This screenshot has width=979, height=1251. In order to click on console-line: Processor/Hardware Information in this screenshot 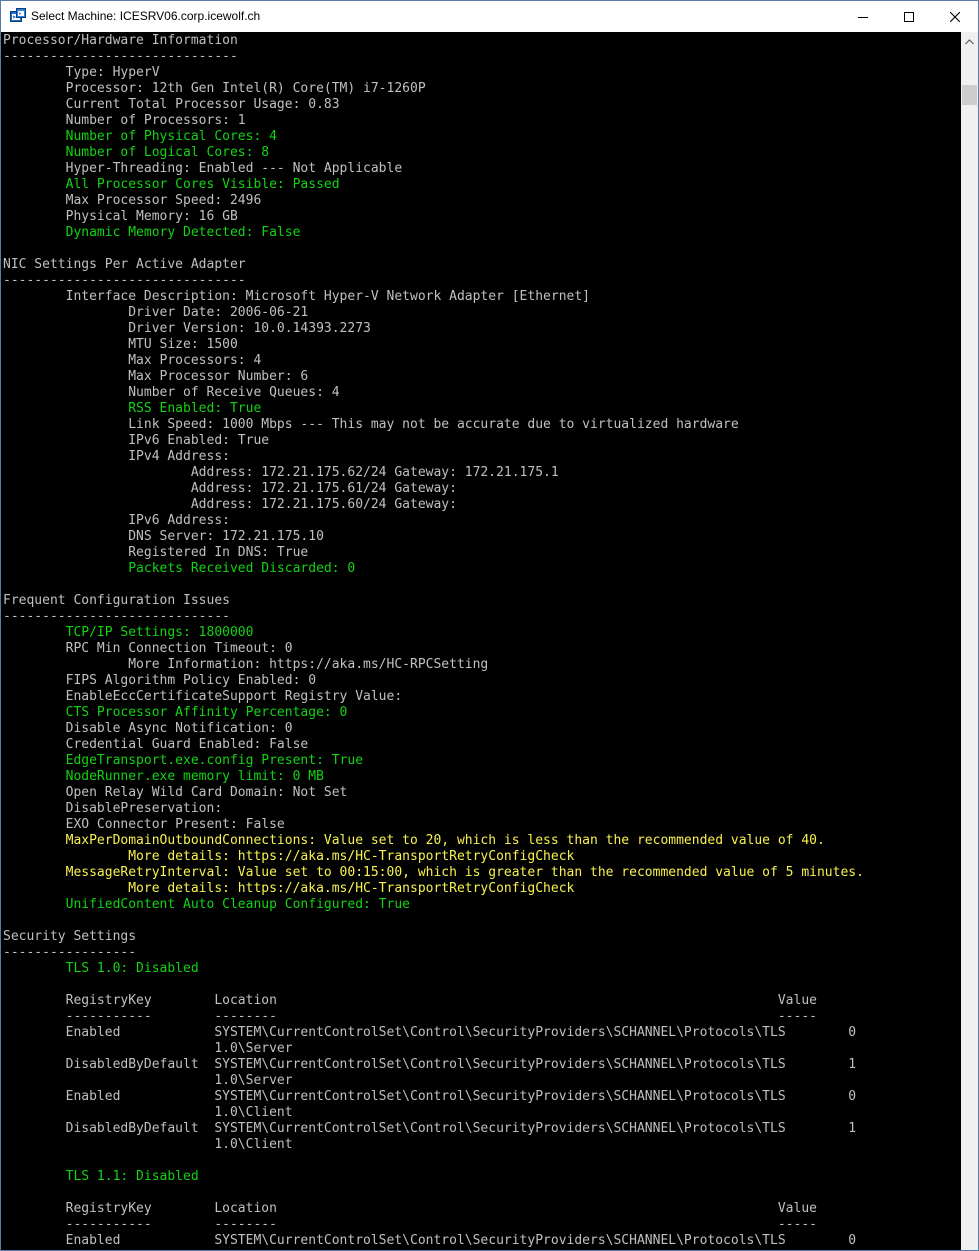, I will do `click(120, 40)`.